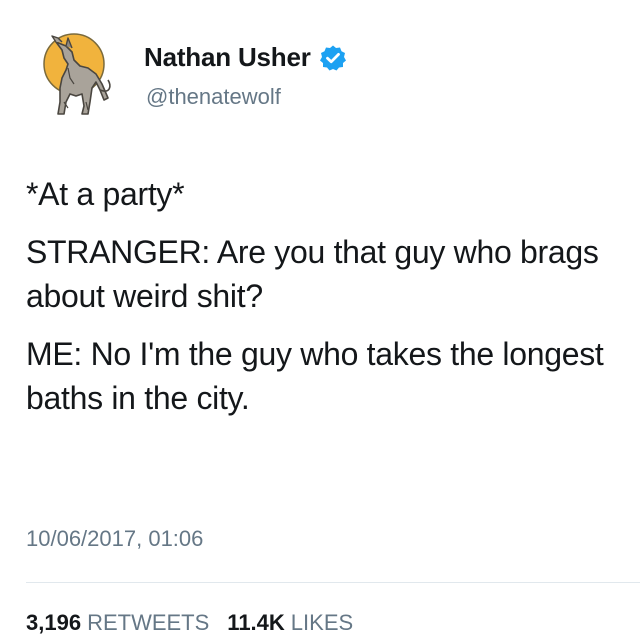 The height and width of the screenshot is (640, 640). What do you see at coordinates (213, 97) in the screenshot?
I see `author-handle: @thenatewolf` at bounding box center [213, 97].